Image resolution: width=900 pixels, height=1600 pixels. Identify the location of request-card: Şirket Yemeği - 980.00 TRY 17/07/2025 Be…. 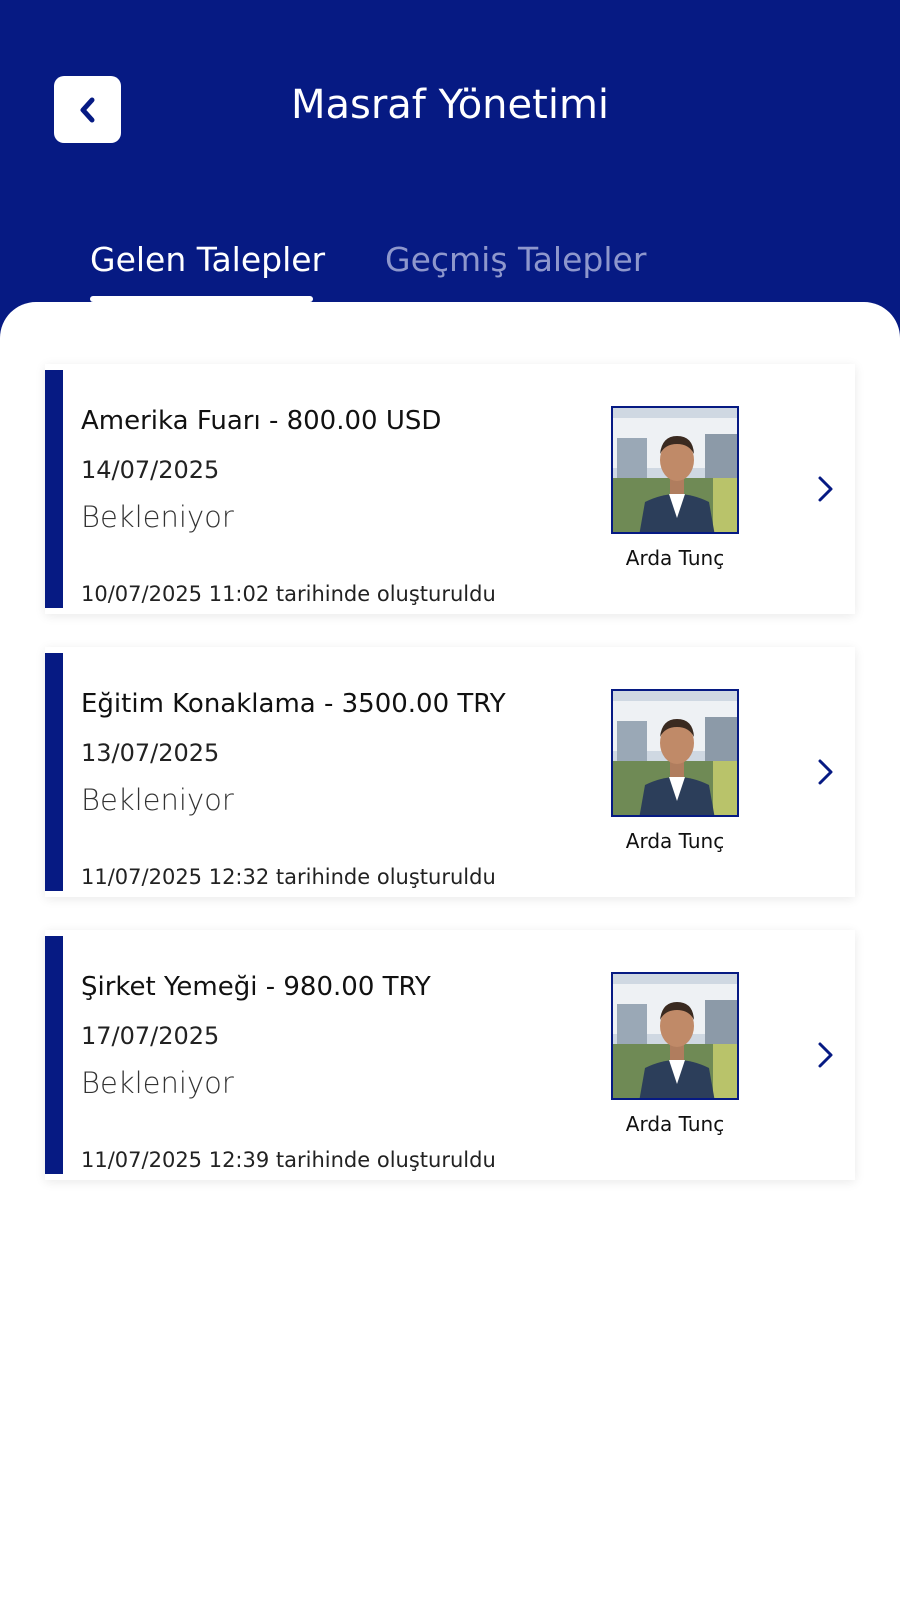
(450, 1055).